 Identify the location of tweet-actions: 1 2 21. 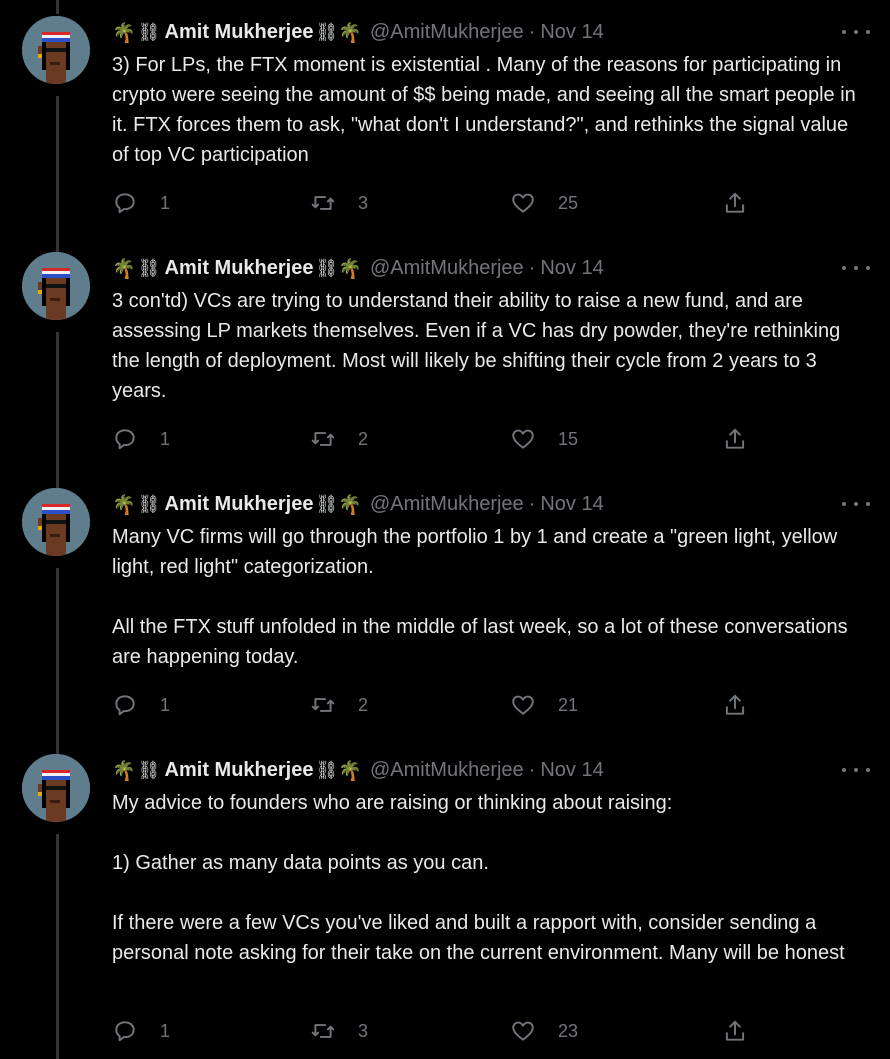
(432, 705).